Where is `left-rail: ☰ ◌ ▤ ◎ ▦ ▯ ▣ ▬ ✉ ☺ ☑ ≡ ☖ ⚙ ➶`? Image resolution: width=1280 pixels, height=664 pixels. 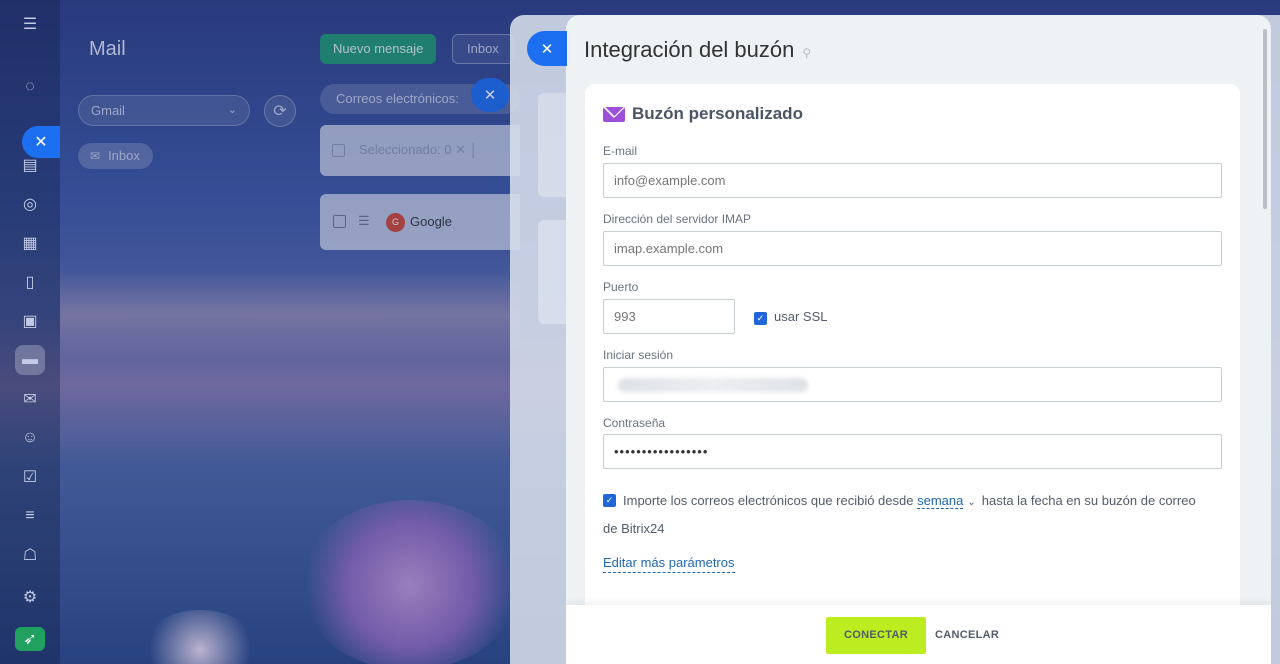 left-rail: ☰ ◌ ▤ ◎ ▦ ▯ ▣ ▬ ✉ ☺ ☑ ≡ ☖ ⚙ ➶ is located at coordinates (30, 332).